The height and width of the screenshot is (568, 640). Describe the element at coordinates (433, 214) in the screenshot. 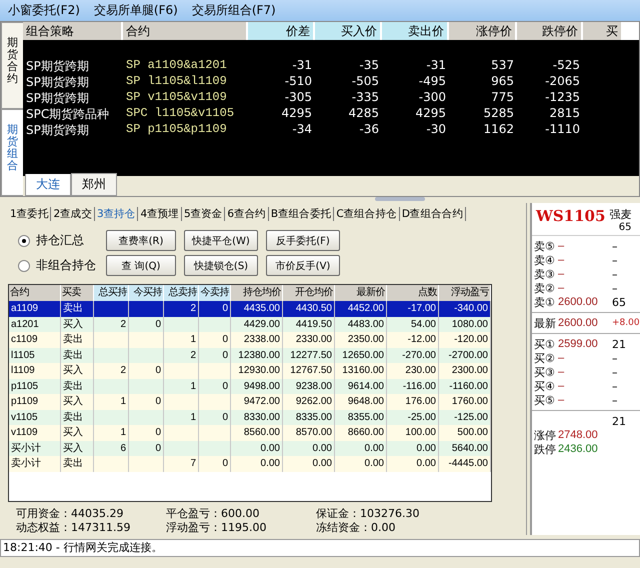

I see `tab: D查组合合约` at that location.